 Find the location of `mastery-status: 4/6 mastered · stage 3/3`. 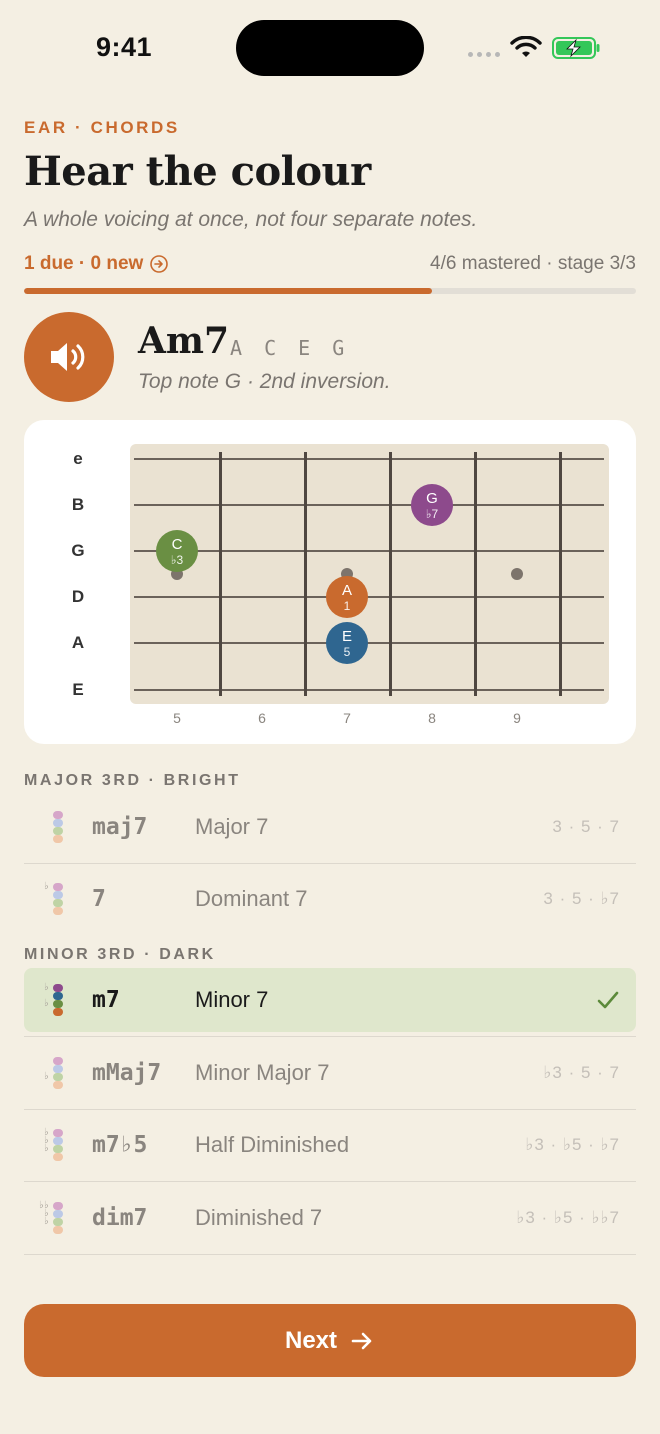

mastery-status: 4/6 mastered · stage 3/3 is located at coordinates (533, 263).